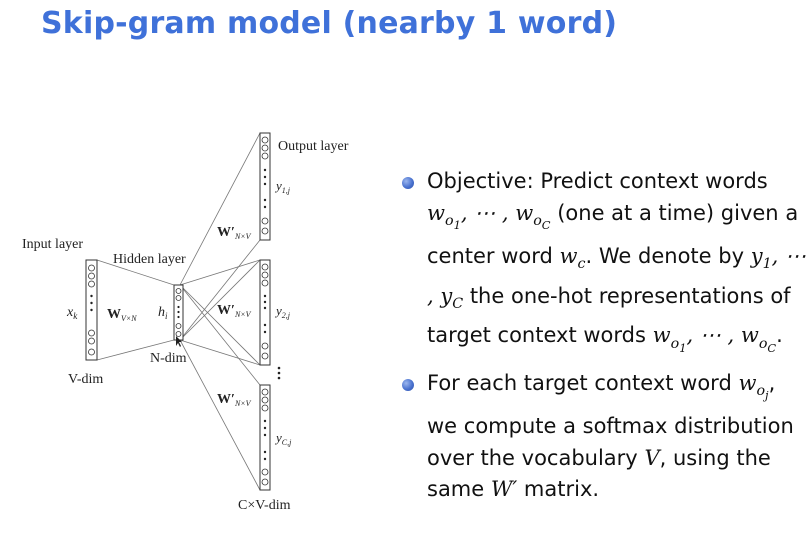  I want to click on hidden-vector, so click(178, 315).